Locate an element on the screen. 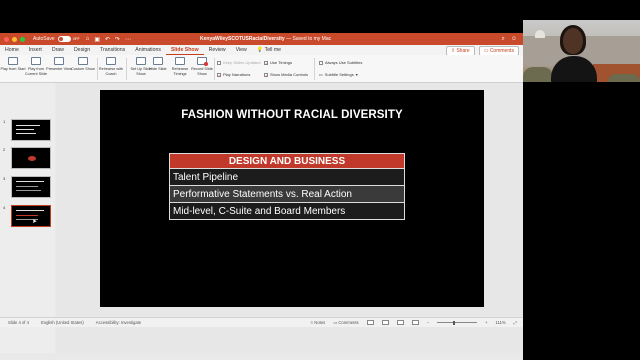 This screenshot has width=640, height=360. checkbox-box is located at coordinates (321, 62).